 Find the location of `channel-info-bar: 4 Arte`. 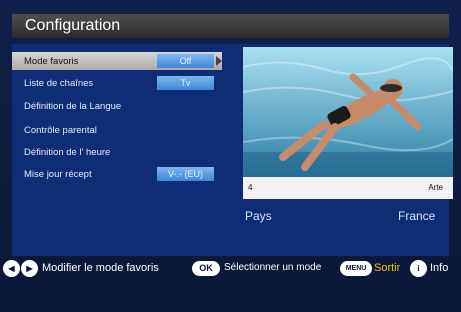

channel-info-bar: 4 Arte is located at coordinates (348, 188).